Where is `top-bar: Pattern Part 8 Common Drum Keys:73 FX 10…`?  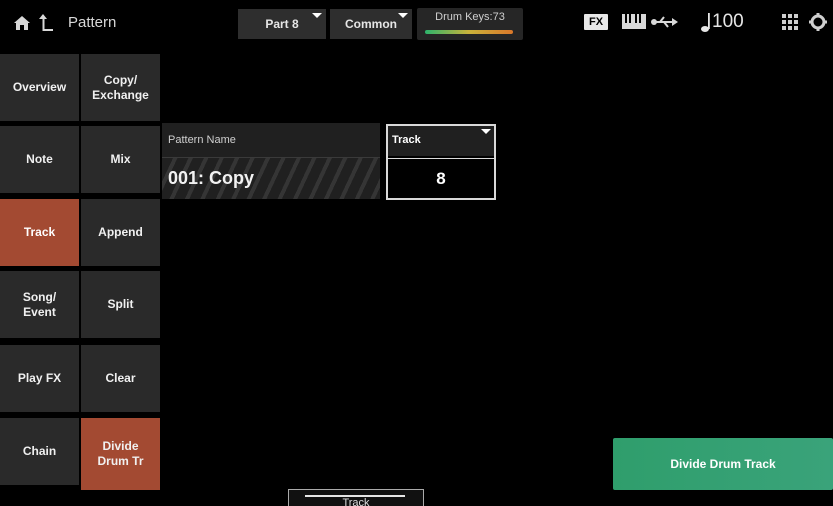 top-bar: Pattern Part 8 Common Drum Keys:73 FX 10… is located at coordinates (416, 23).